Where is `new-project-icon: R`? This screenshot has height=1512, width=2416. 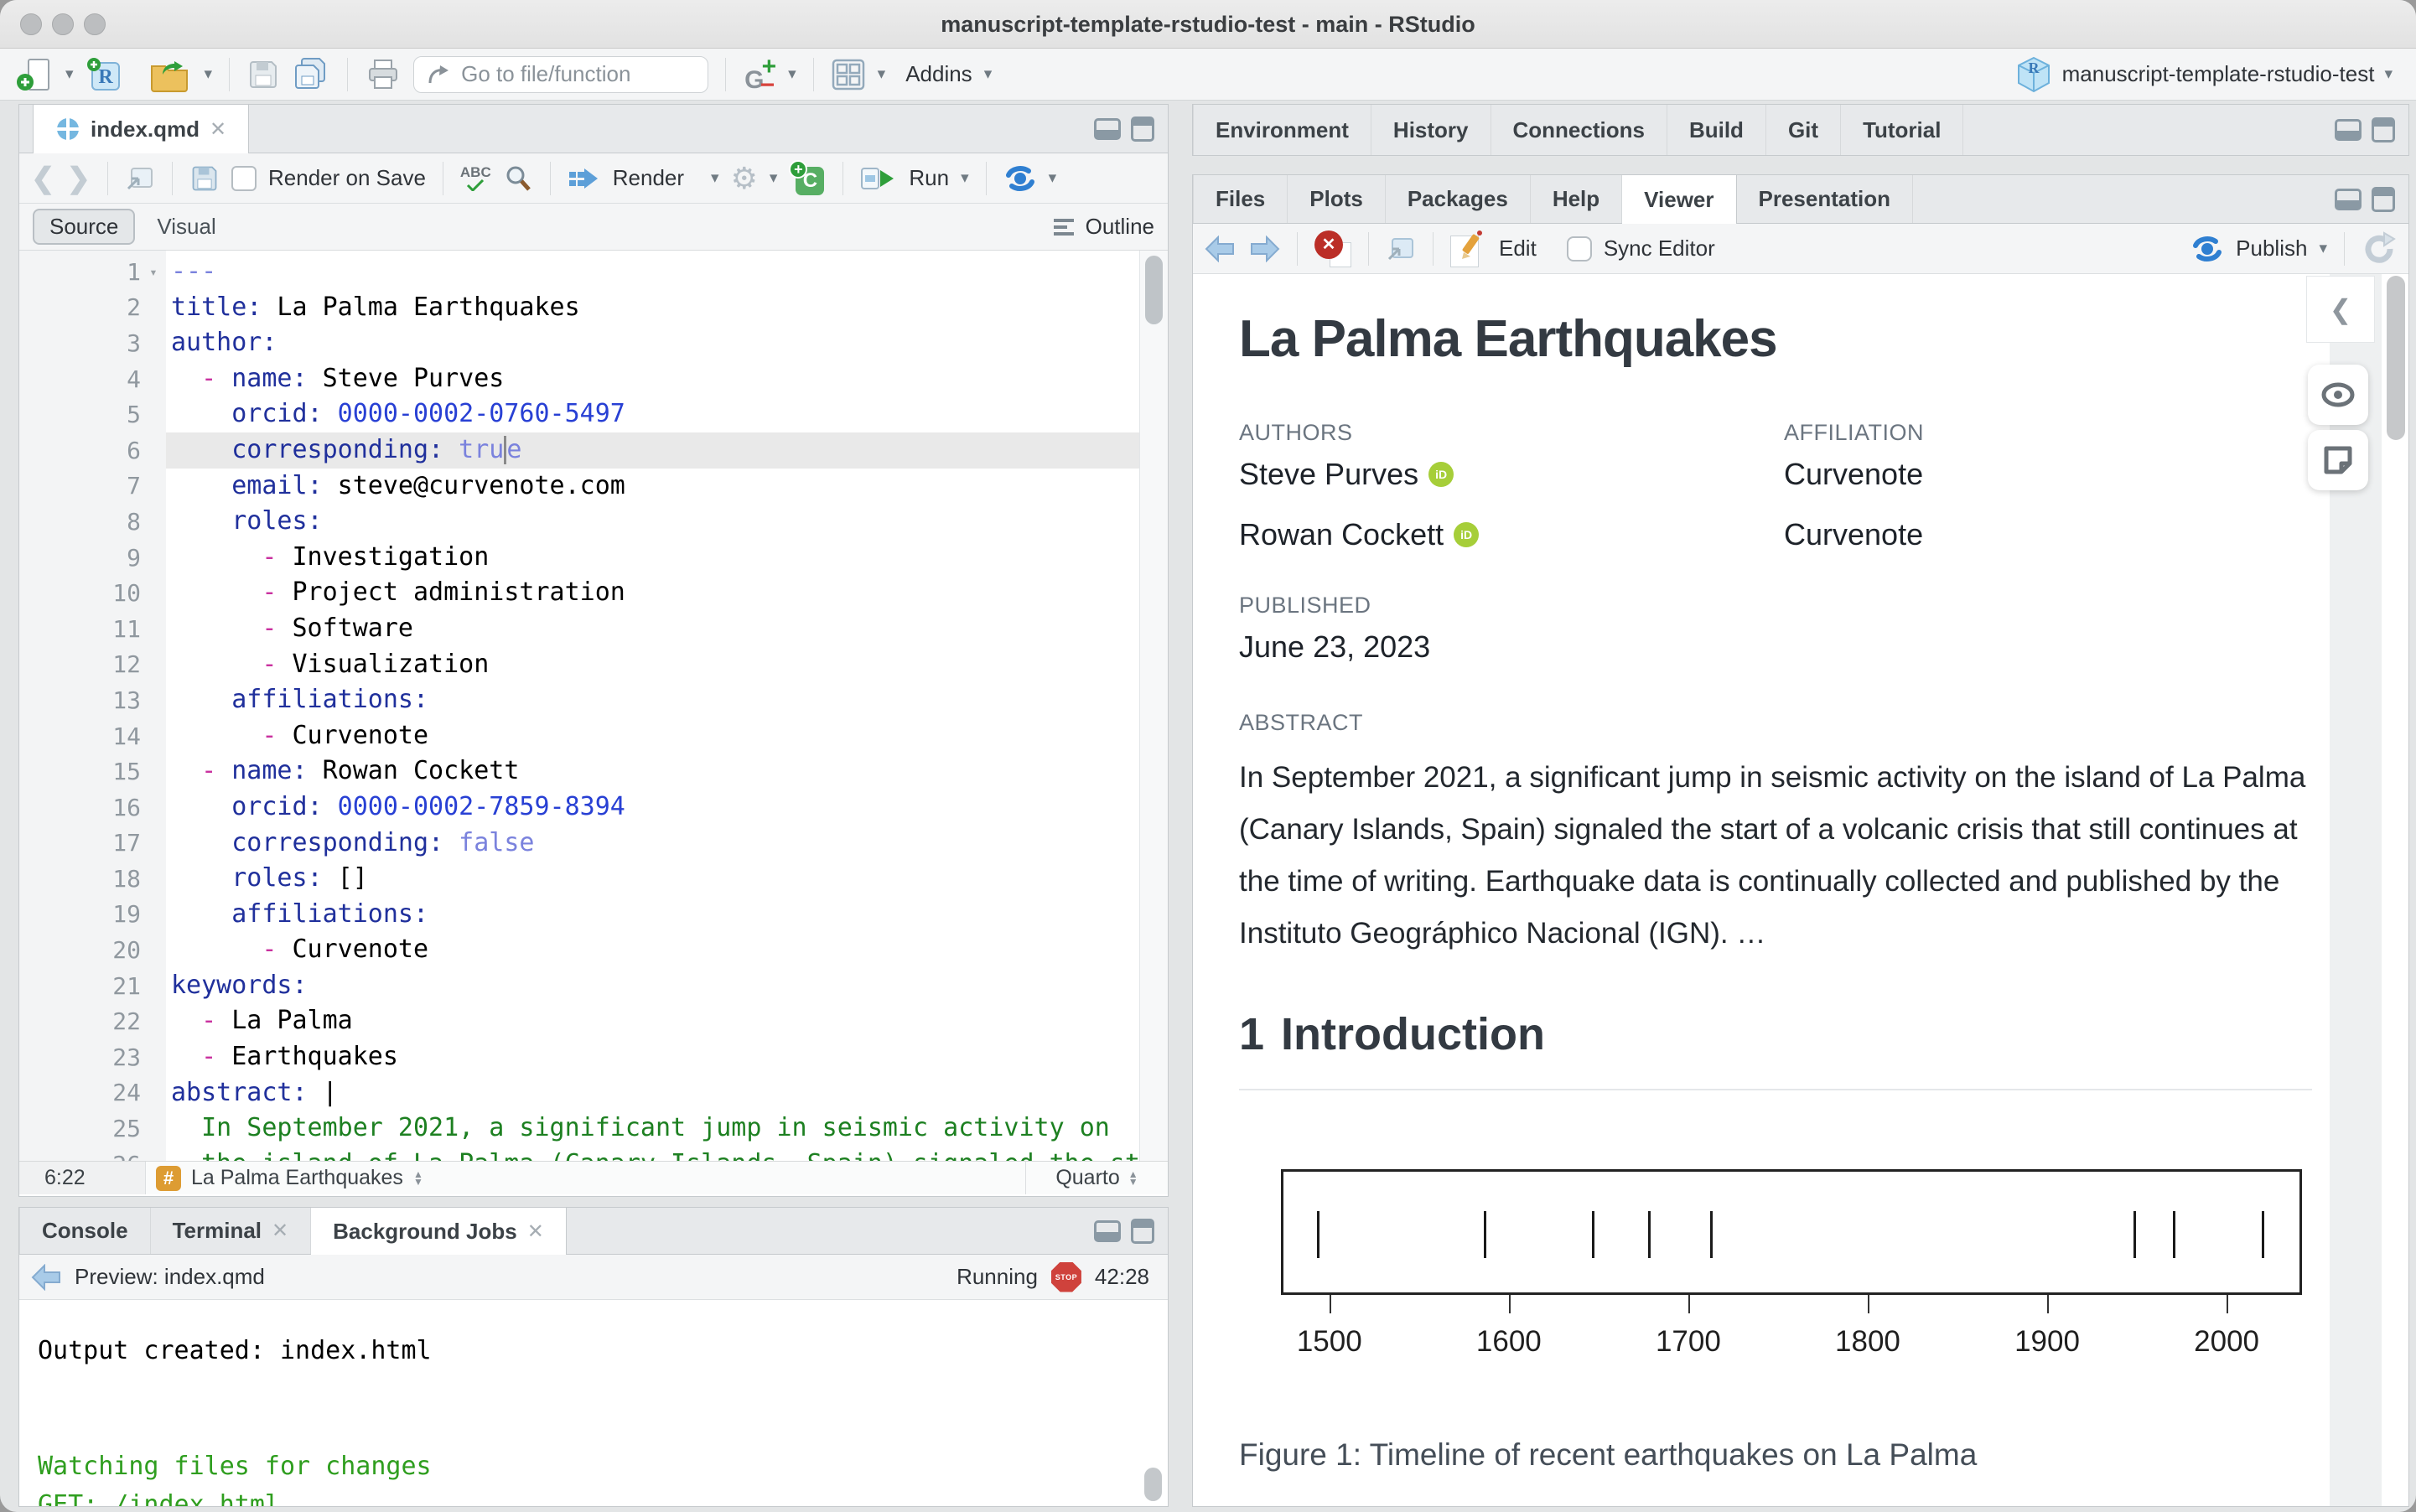 new-project-icon: R is located at coordinates (106, 74).